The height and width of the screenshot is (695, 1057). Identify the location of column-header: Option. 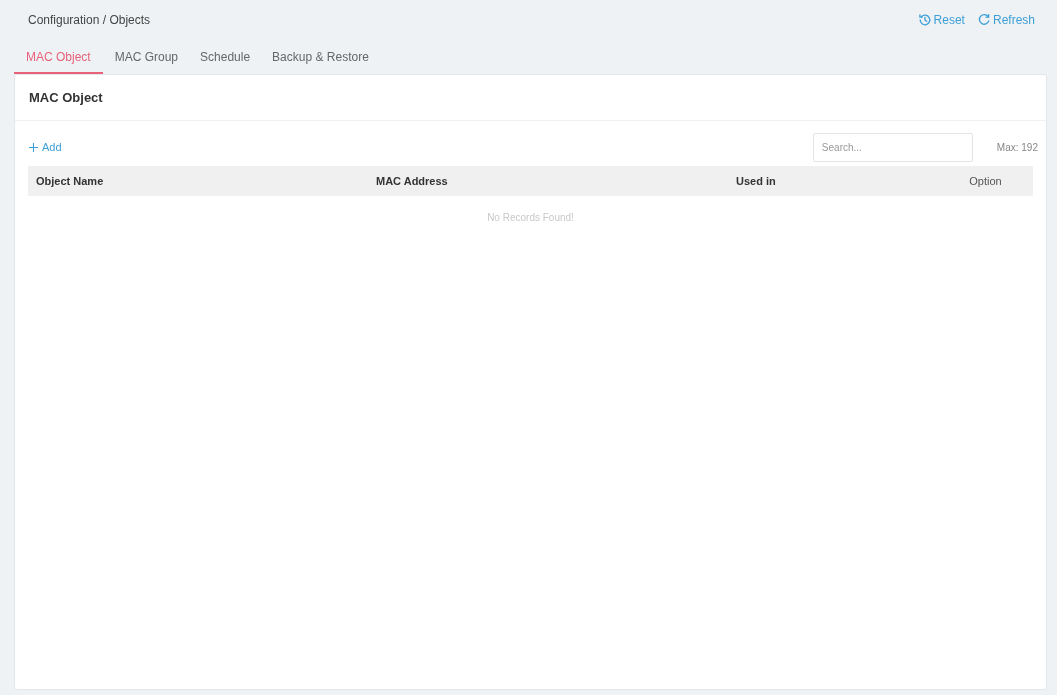
(985, 181).